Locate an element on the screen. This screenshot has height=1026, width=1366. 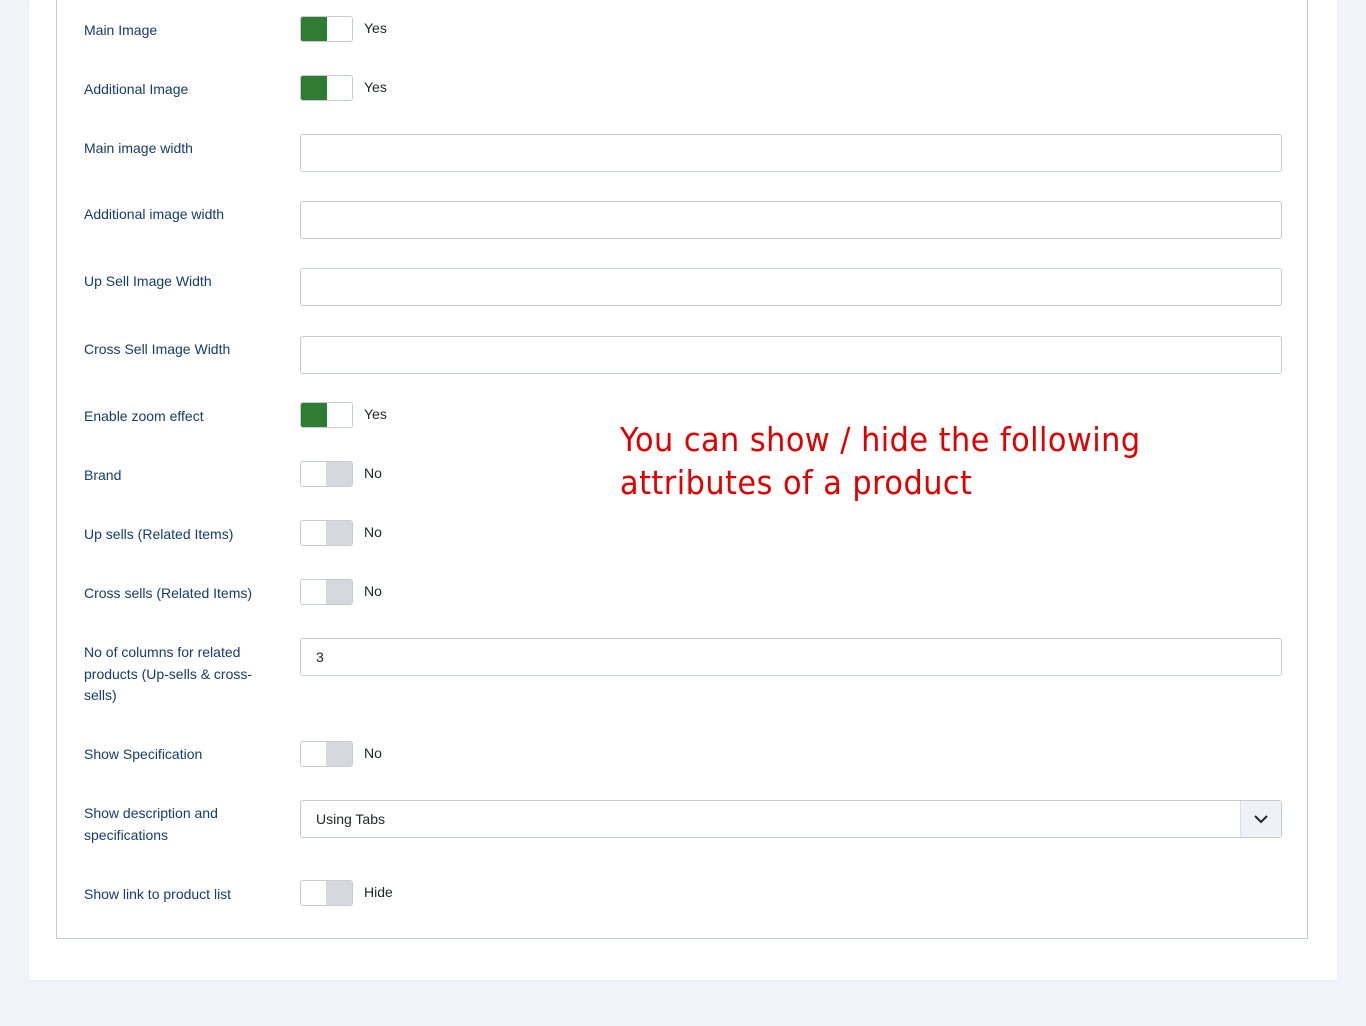
cross-sell-image-width-label: Cross Sell Image Width is located at coordinates (157, 349).